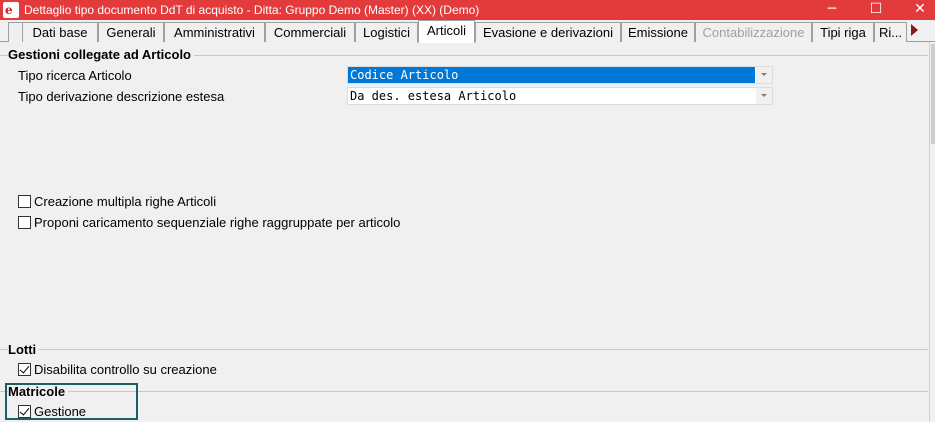  What do you see at coordinates (932, 232) in the screenshot?
I see `vertical-scrollbar` at bounding box center [932, 232].